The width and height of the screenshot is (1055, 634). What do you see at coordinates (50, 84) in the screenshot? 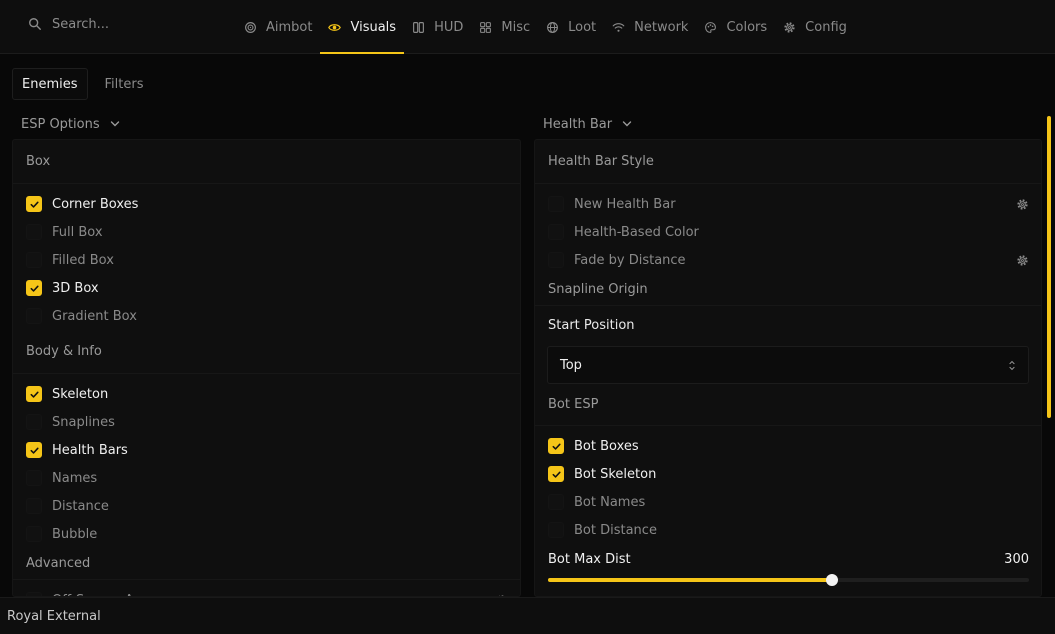
I see `subtab-enemies: Enemies` at bounding box center [50, 84].